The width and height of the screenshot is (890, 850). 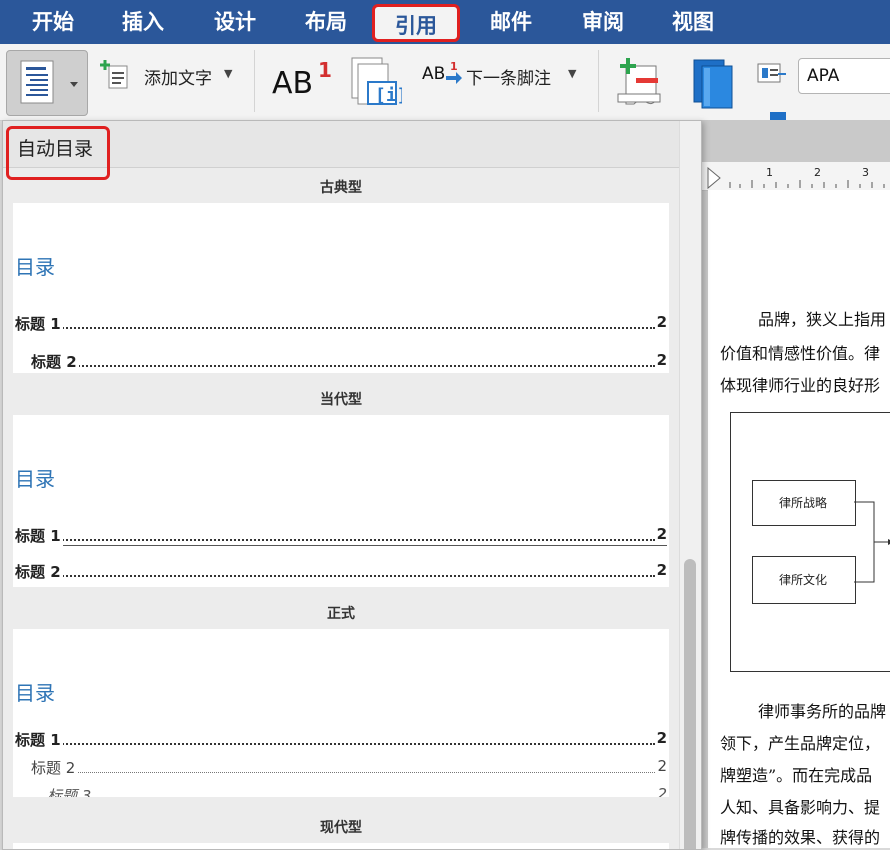 I want to click on diagram-box: 律所文化, so click(x=804, y=580).